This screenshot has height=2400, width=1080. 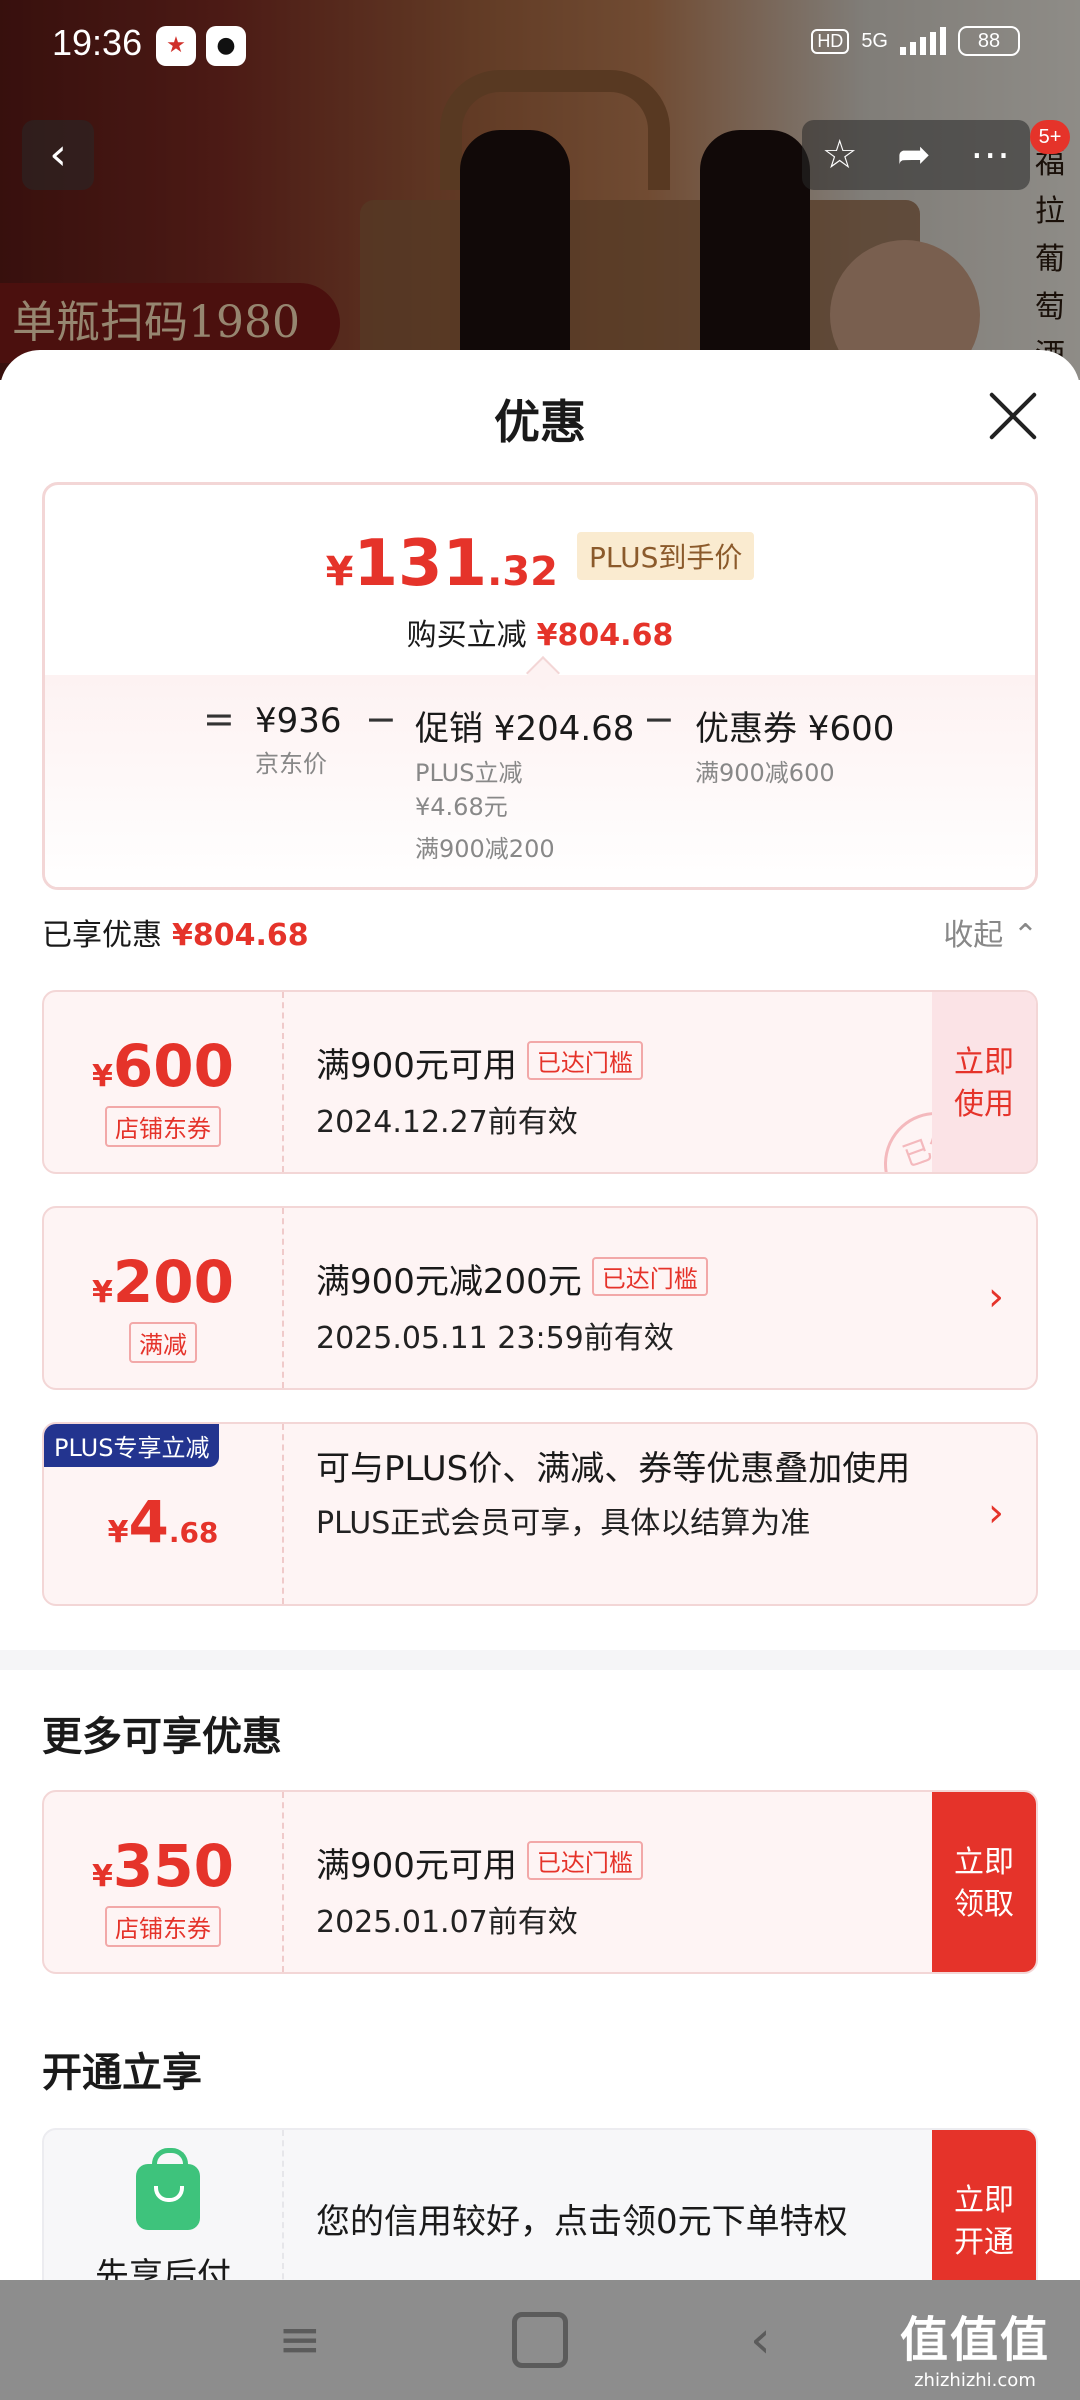 What do you see at coordinates (162, 1737) in the screenshot?
I see `more-discounts-title: 更多可享优惠` at bounding box center [162, 1737].